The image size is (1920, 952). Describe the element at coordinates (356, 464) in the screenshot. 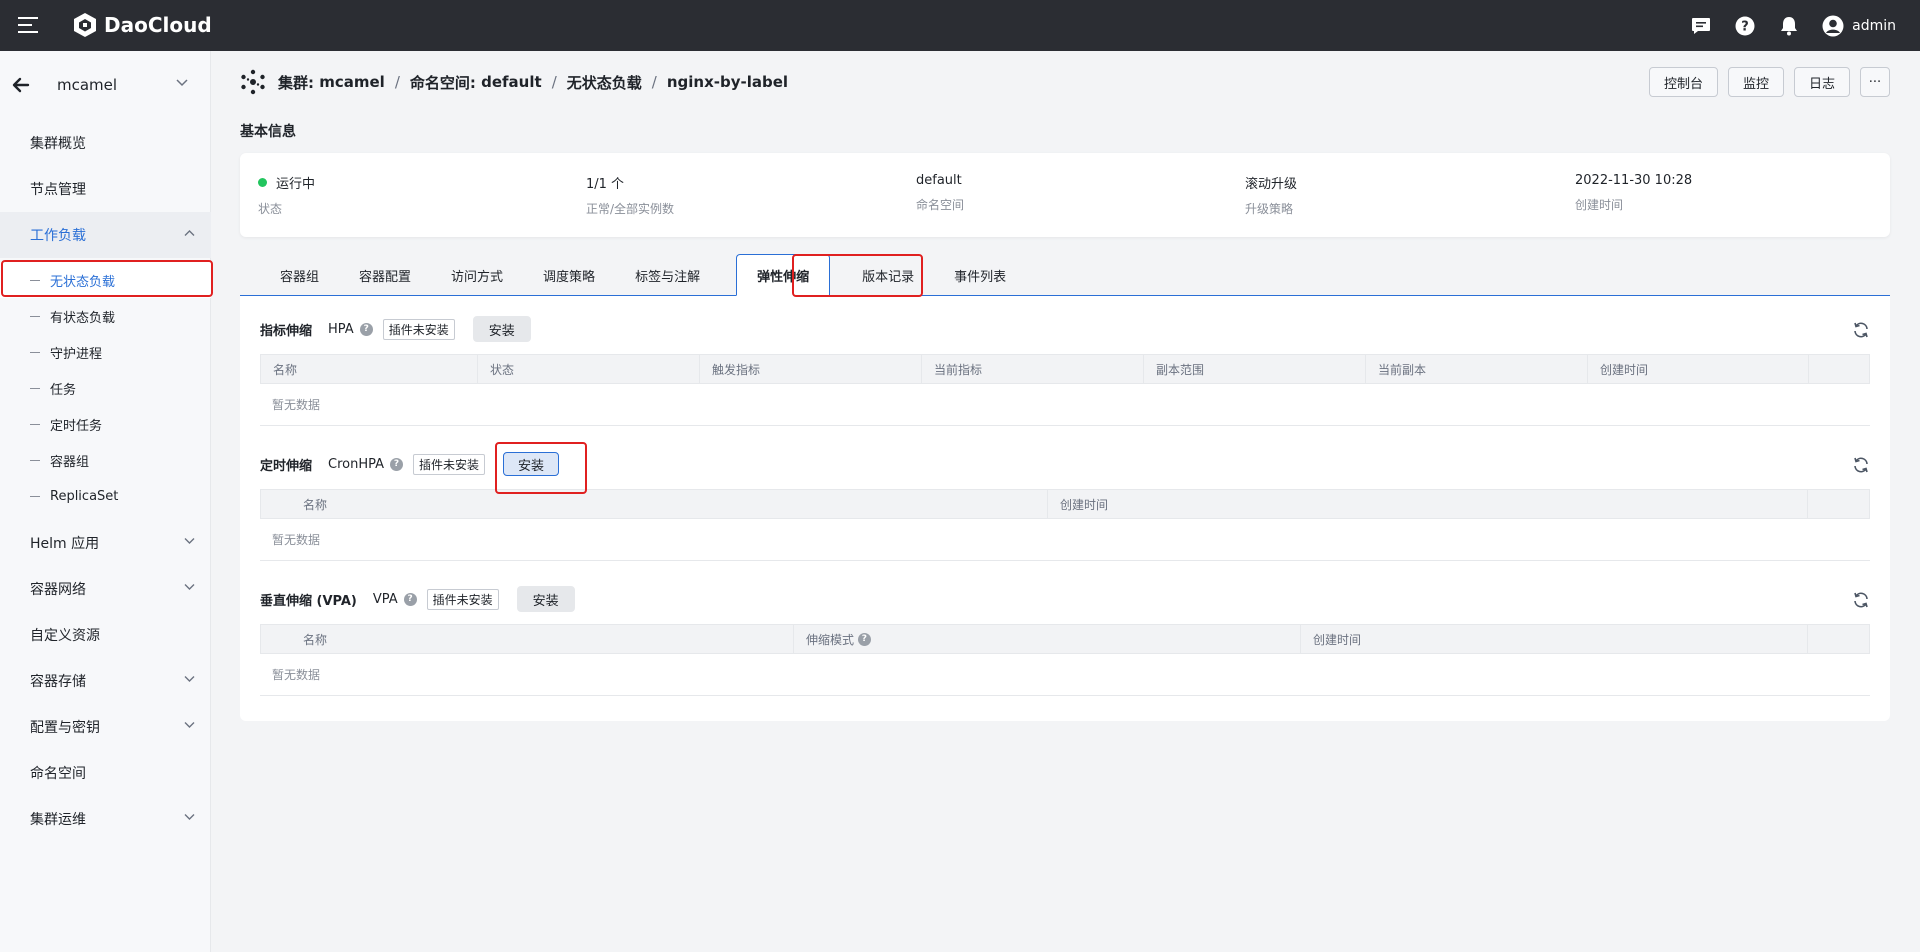

I see `cronhpa-kind: CronHPA` at that location.